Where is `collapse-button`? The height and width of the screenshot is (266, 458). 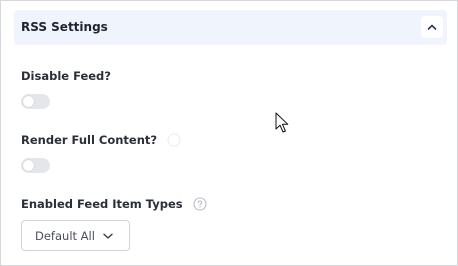
collapse-button is located at coordinates (432, 27).